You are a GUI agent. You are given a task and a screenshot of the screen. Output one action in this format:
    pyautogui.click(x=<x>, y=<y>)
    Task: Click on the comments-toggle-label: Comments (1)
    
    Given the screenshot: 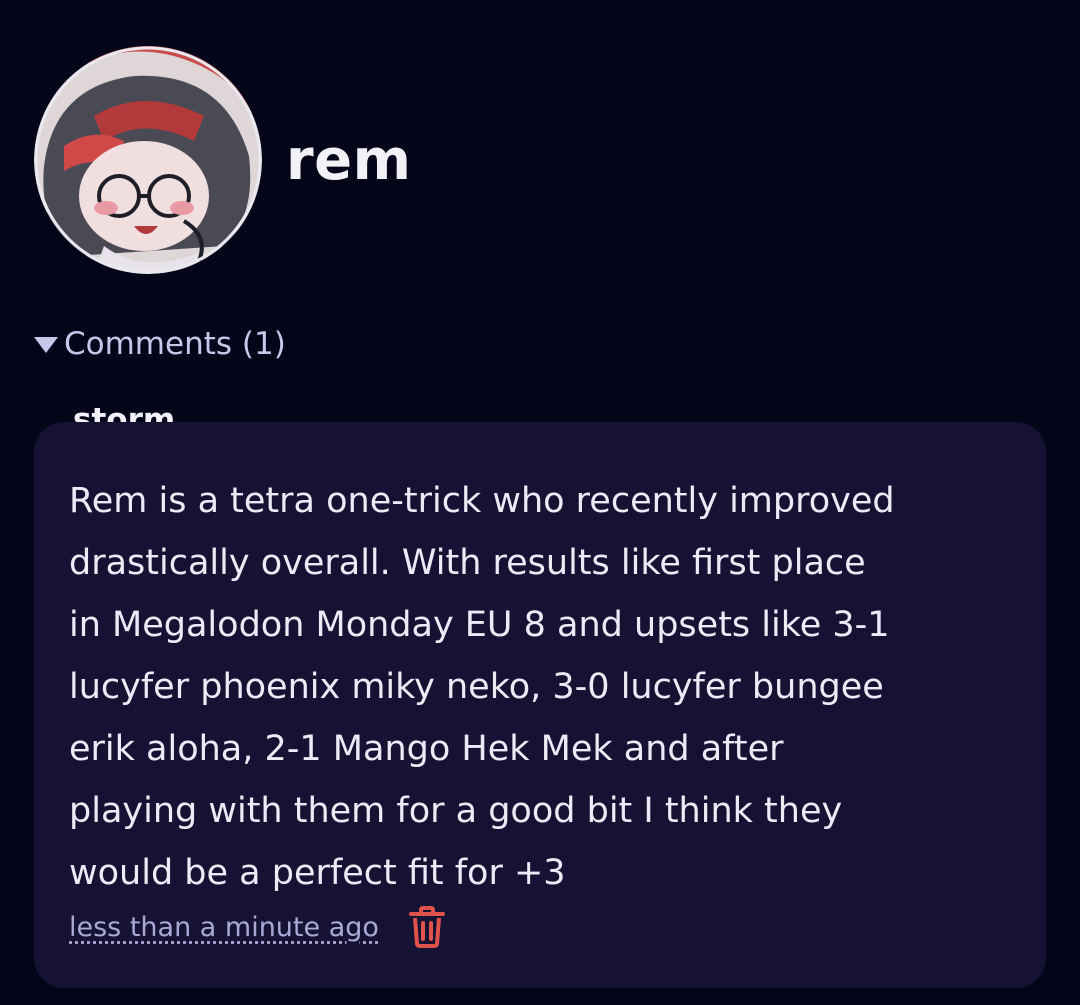 What is the action you would take?
    pyautogui.click(x=175, y=344)
    